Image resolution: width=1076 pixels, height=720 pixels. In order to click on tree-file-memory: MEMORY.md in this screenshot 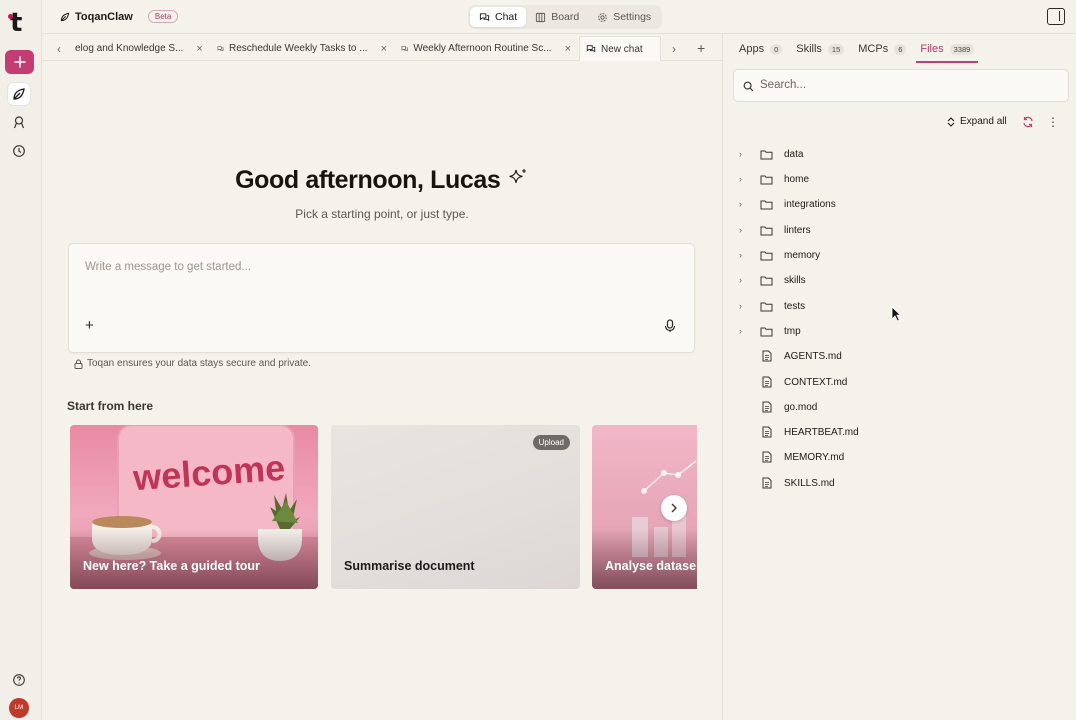, I will do `click(791, 457)`.